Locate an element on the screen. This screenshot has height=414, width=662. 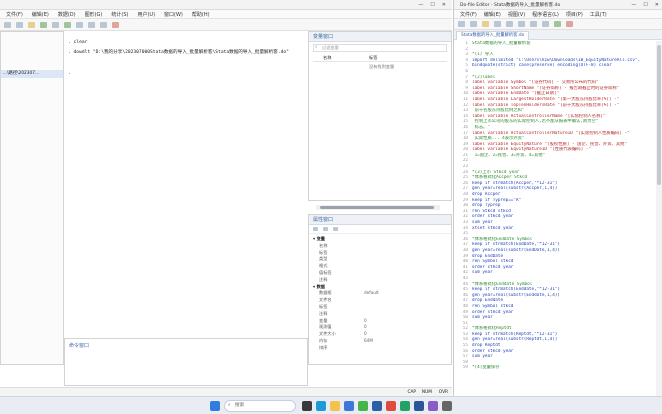
command-pane: 命令窗口 is located at coordinates (186, 362).